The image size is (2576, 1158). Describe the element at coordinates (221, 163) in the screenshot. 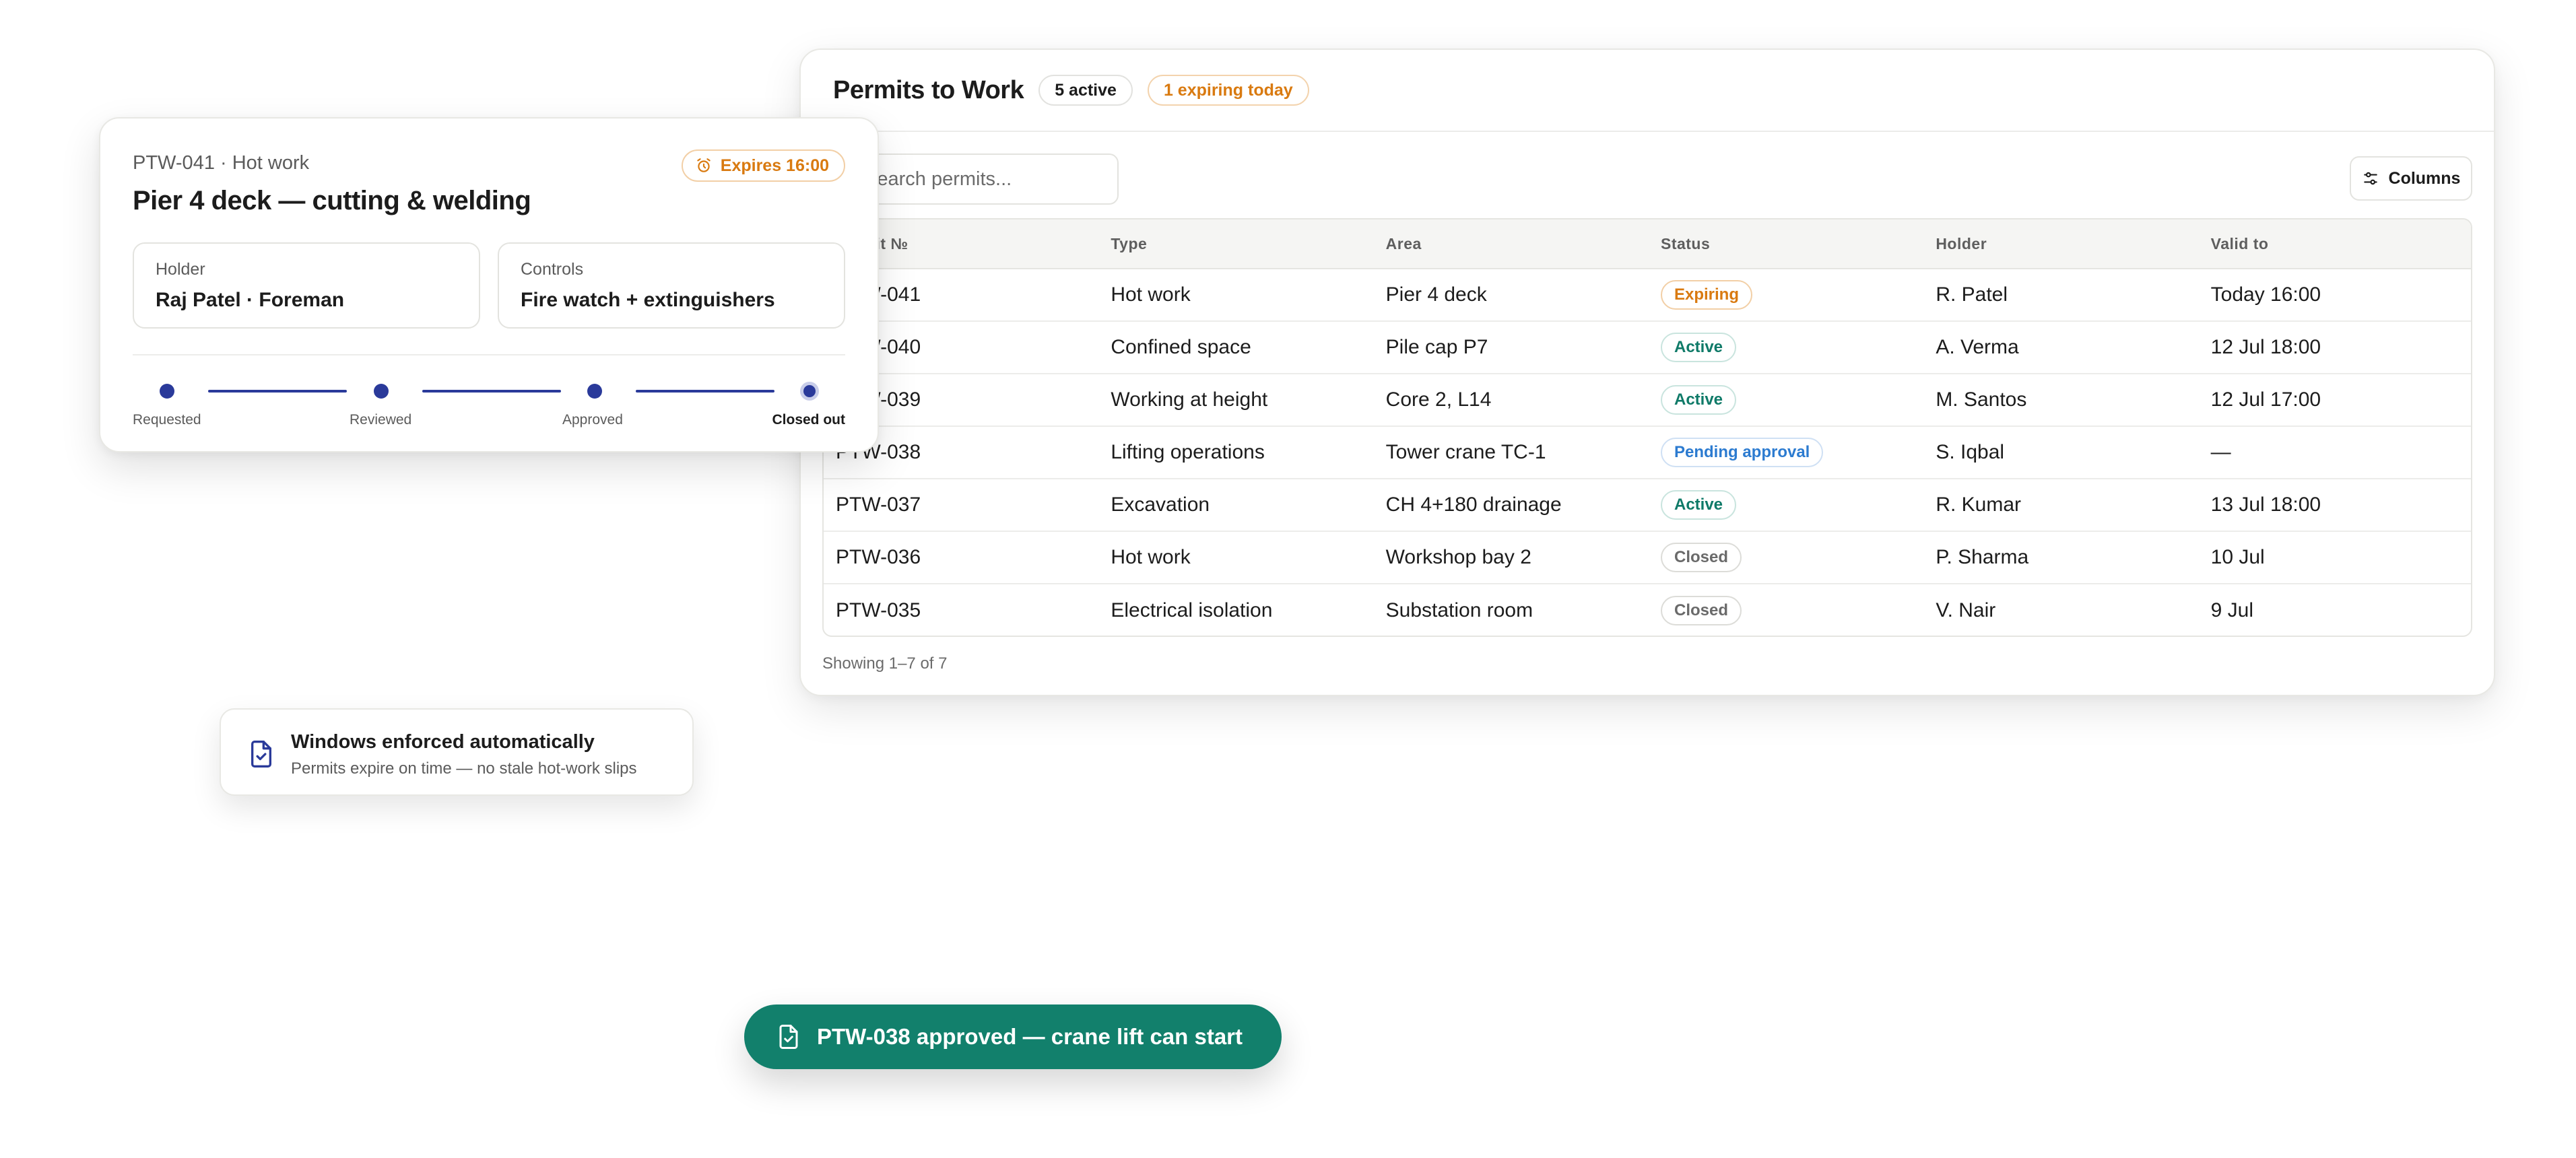

I see `permit-subtitle: PTW-041 · Hot work` at that location.